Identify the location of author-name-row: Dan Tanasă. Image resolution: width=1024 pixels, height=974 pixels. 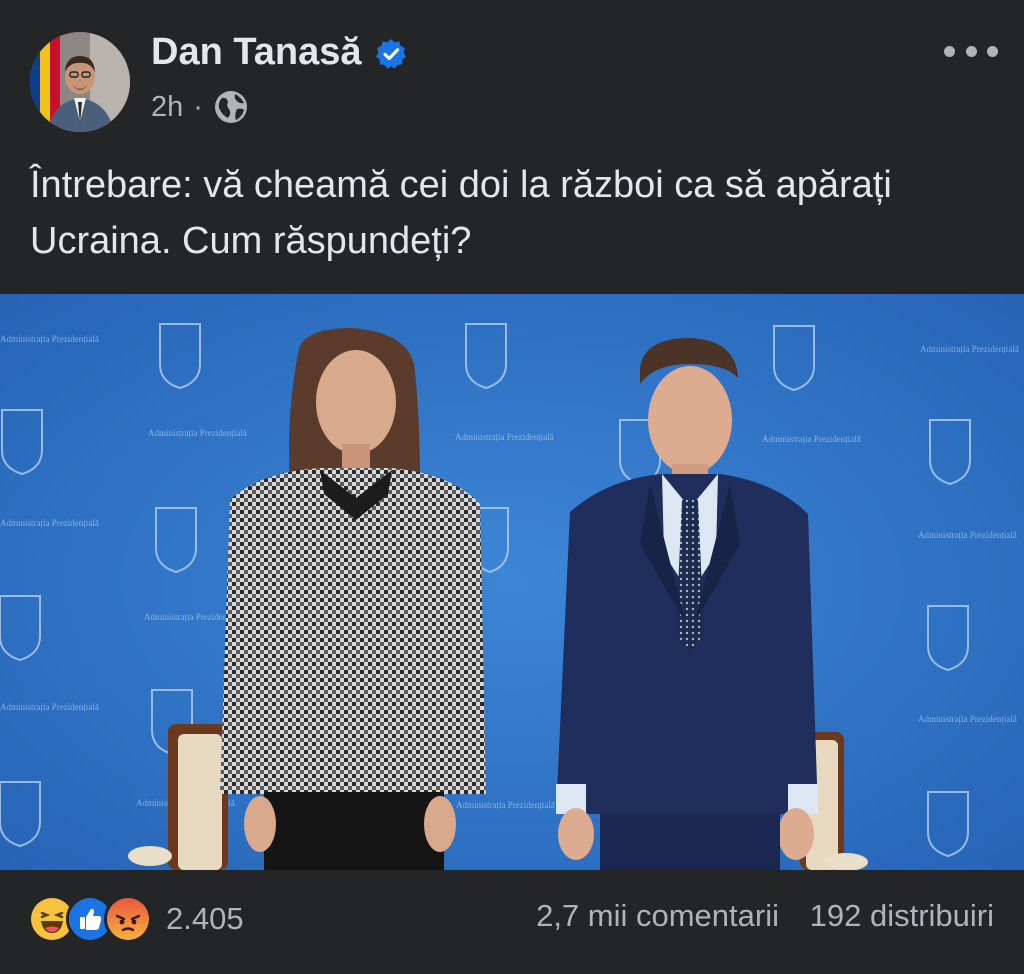
(279, 52).